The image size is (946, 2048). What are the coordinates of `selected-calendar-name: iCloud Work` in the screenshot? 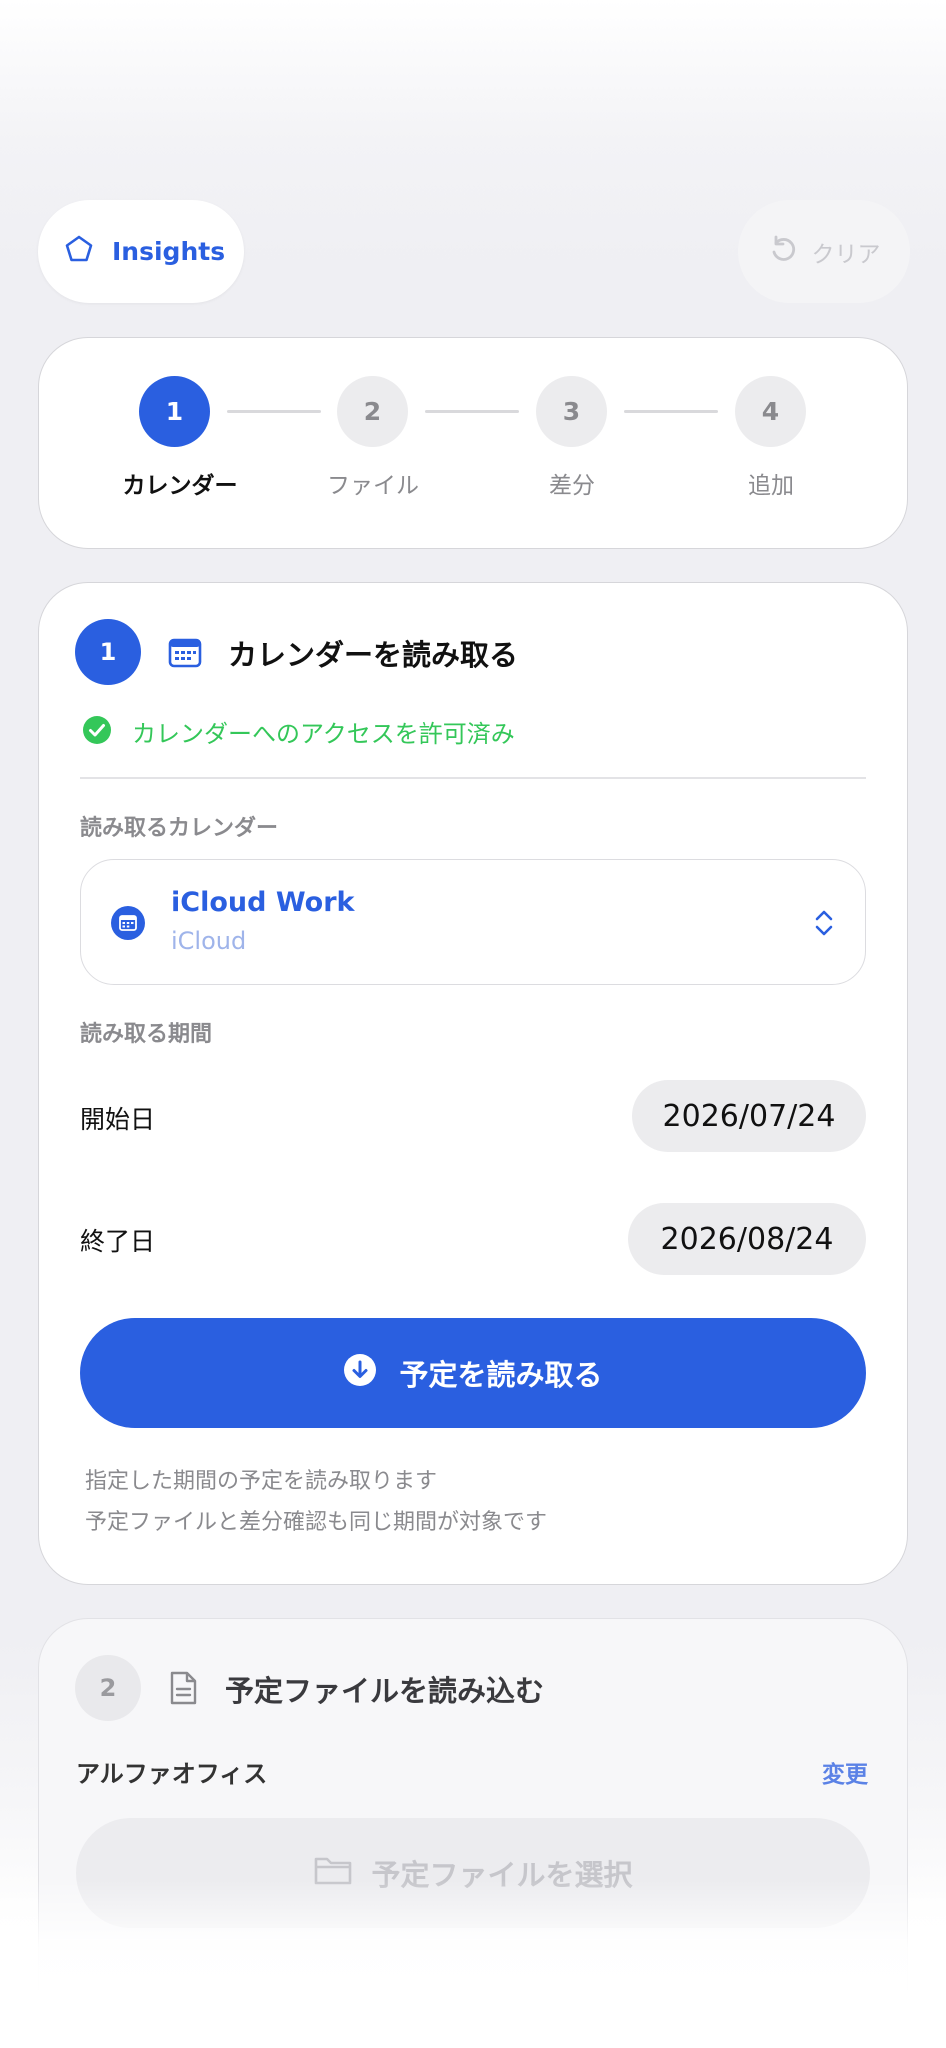 It's located at (263, 902).